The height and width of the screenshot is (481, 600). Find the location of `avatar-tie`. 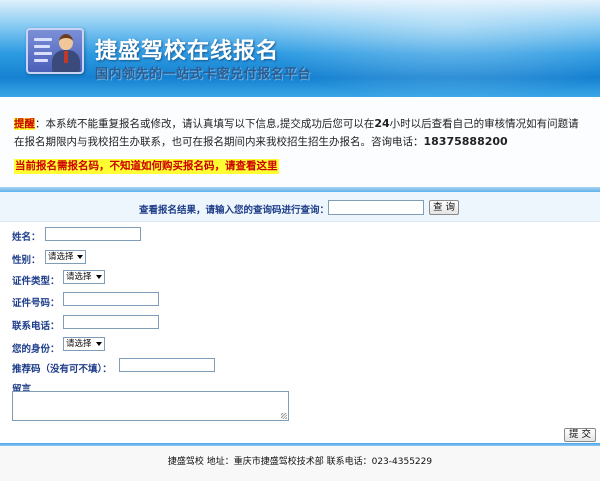

avatar-tie is located at coordinates (66, 57).